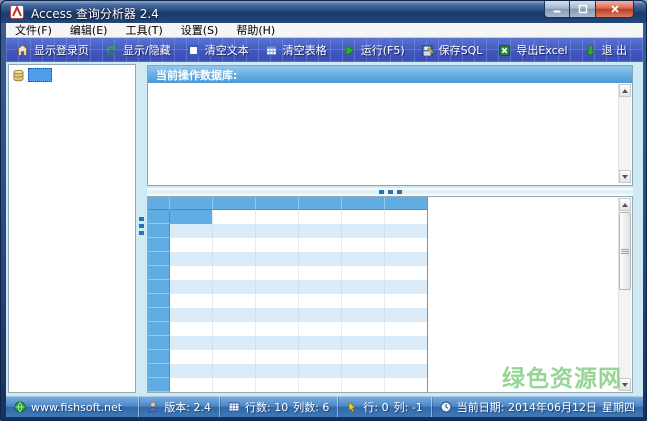 The height and width of the screenshot is (421, 647). What do you see at coordinates (625, 251) in the screenshot?
I see `scroll-thumb` at bounding box center [625, 251].